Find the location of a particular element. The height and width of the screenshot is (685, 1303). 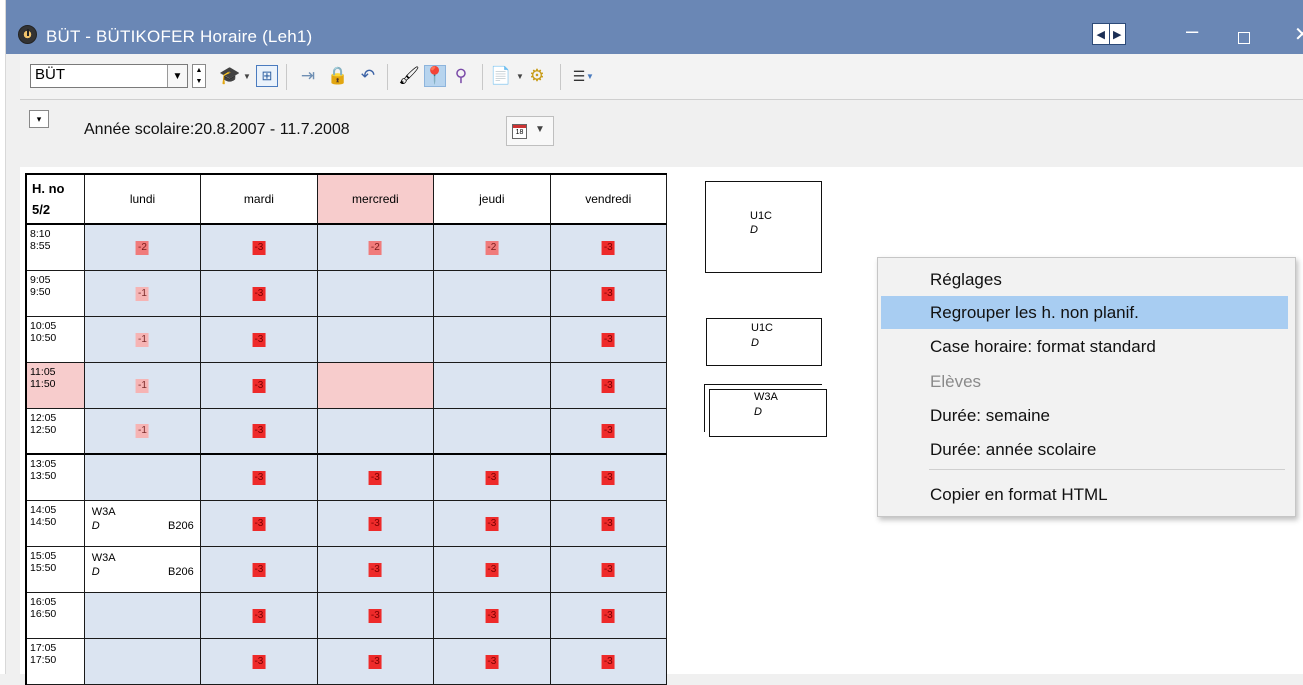

element-spinner: ▲ ▼ is located at coordinates (199, 76).